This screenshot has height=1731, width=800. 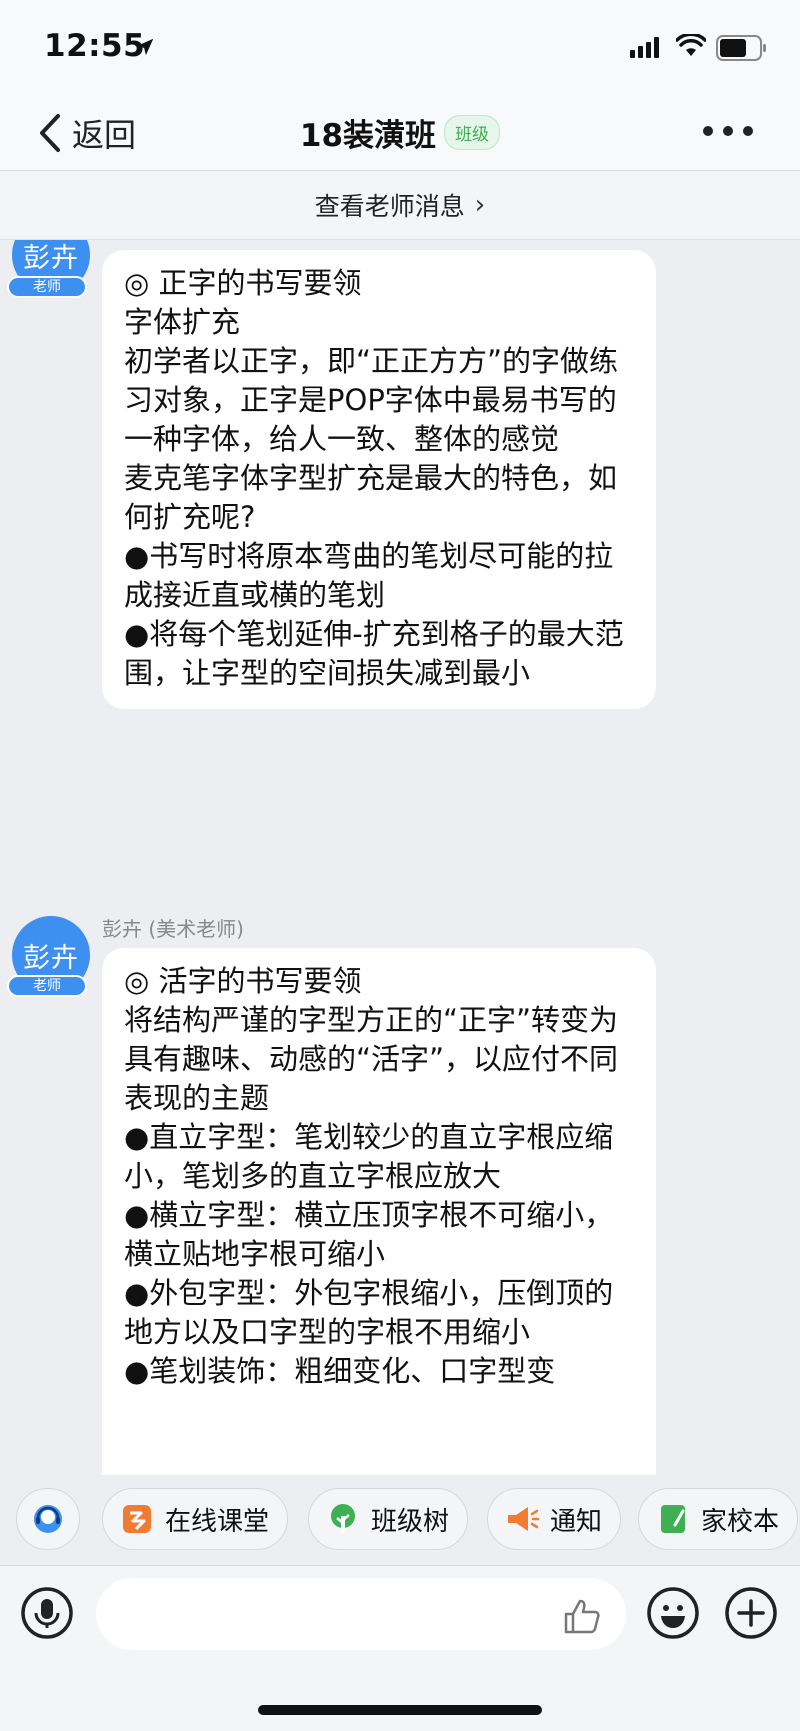 What do you see at coordinates (145, 47) in the screenshot?
I see `location-arrow-icon` at bounding box center [145, 47].